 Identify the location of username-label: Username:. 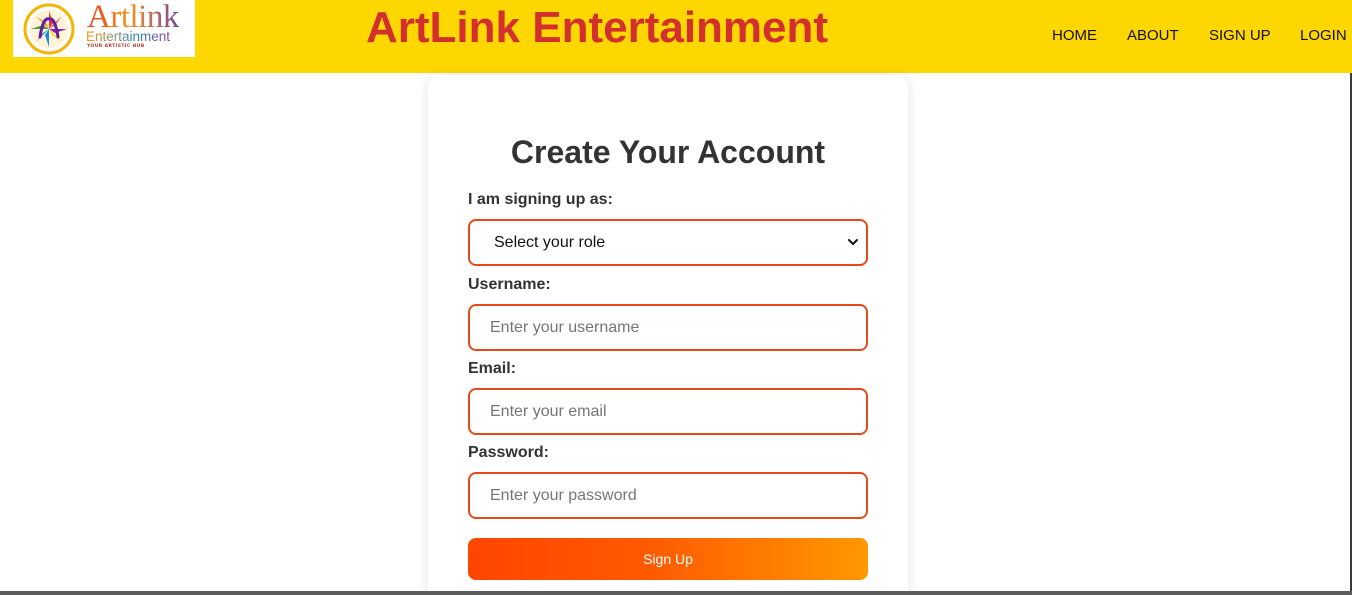
(509, 284).